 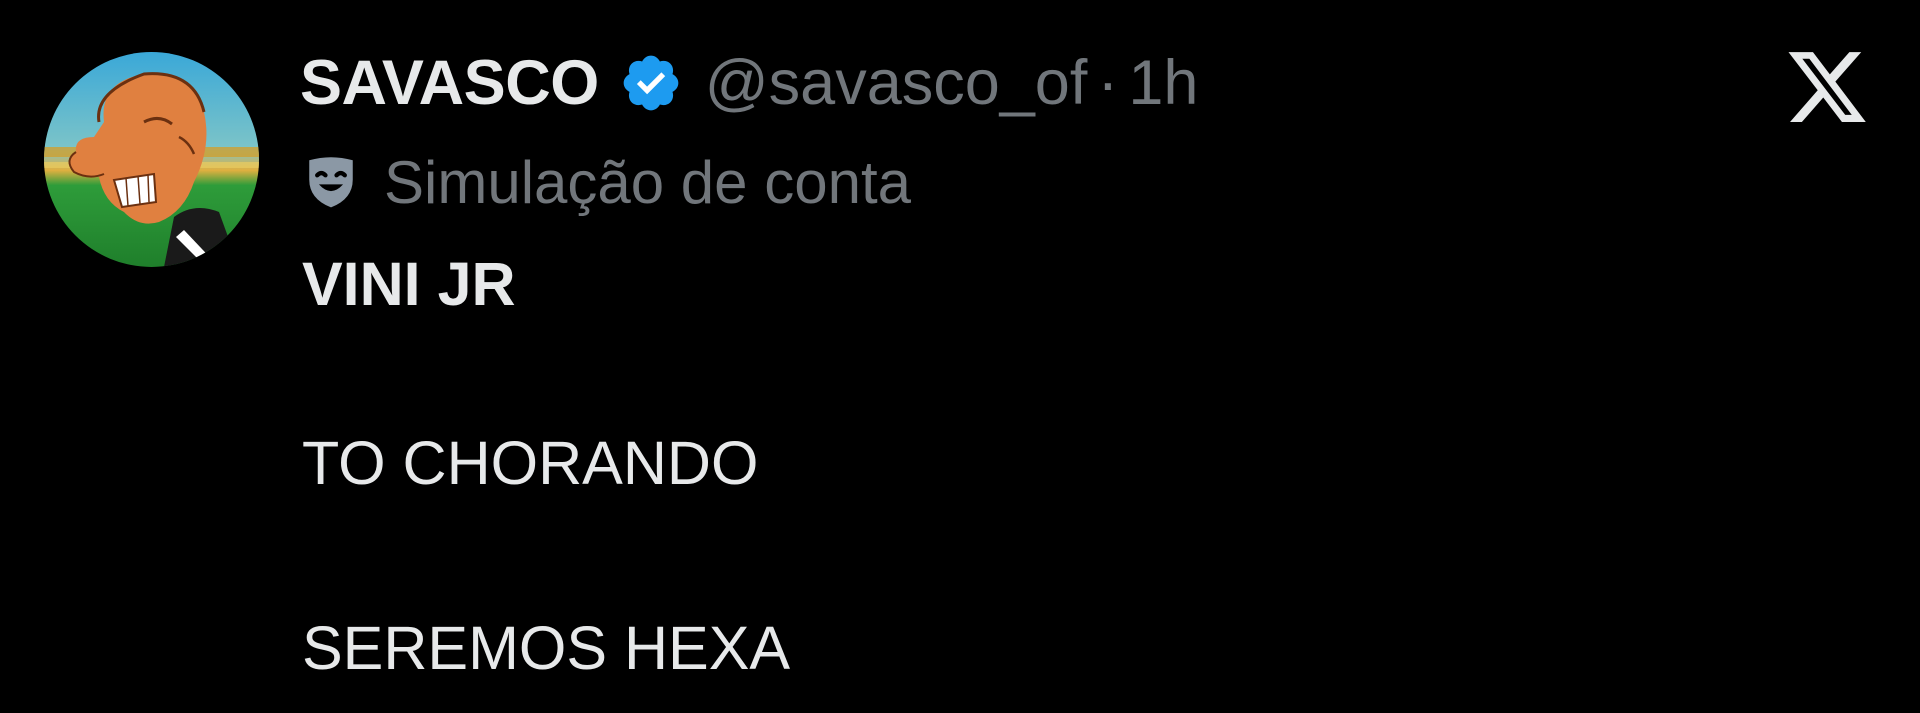 What do you see at coordinates (530, 463) in the screenshot?
I see `tweet-line-2: TO CHORANDO` at bounding box center [530, 463].